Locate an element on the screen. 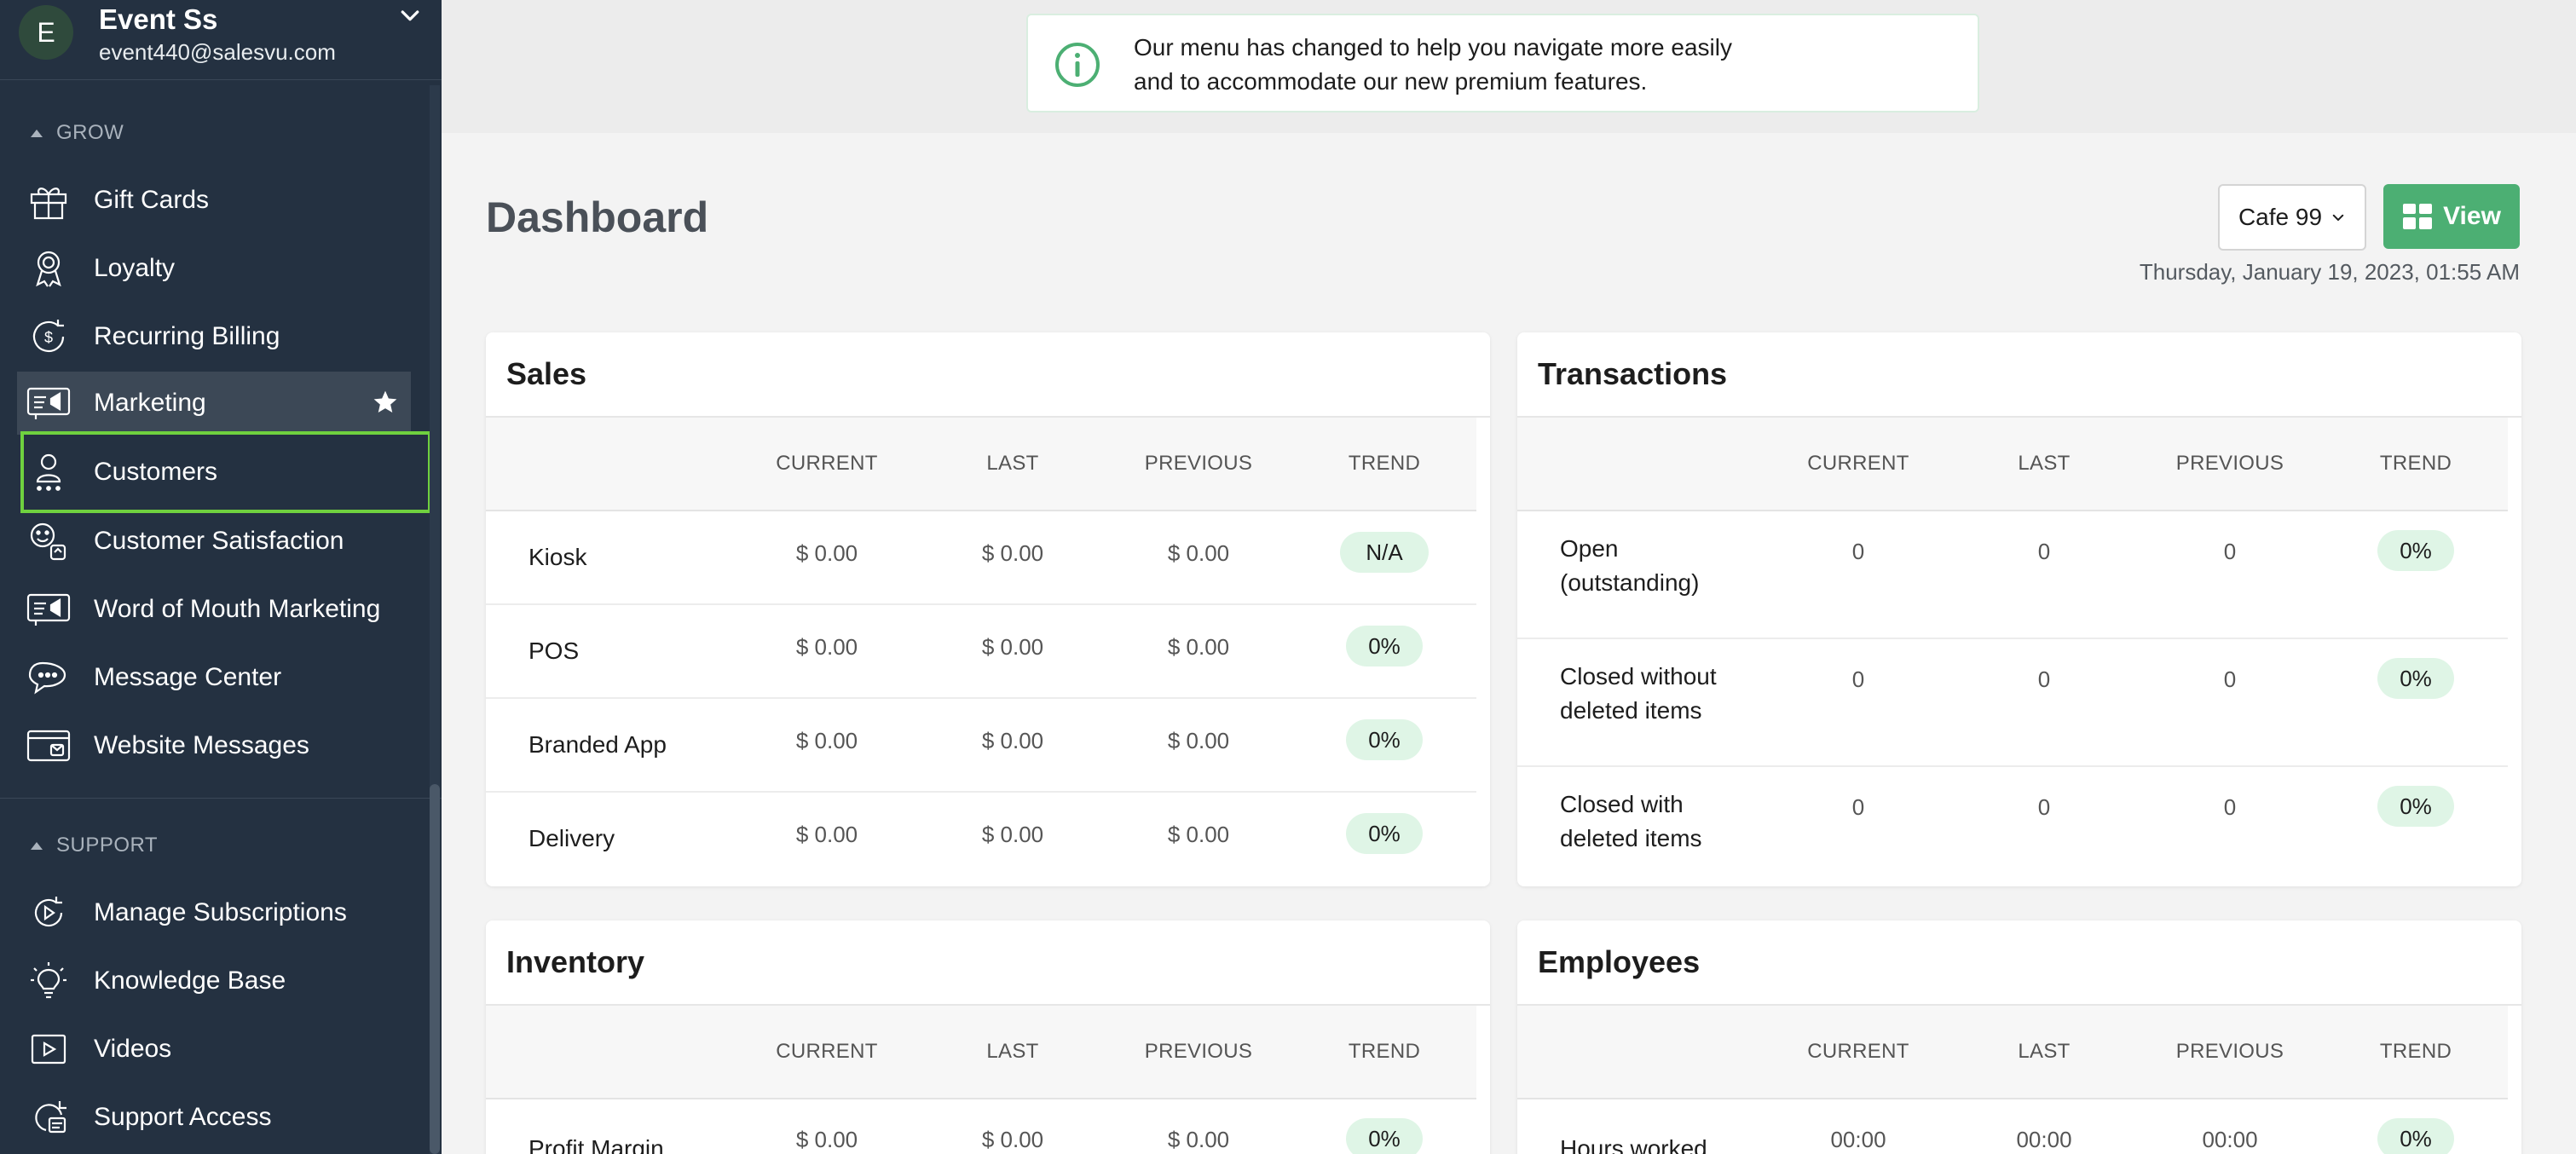  row-current: 0 is located at coordinates (1858, 679).